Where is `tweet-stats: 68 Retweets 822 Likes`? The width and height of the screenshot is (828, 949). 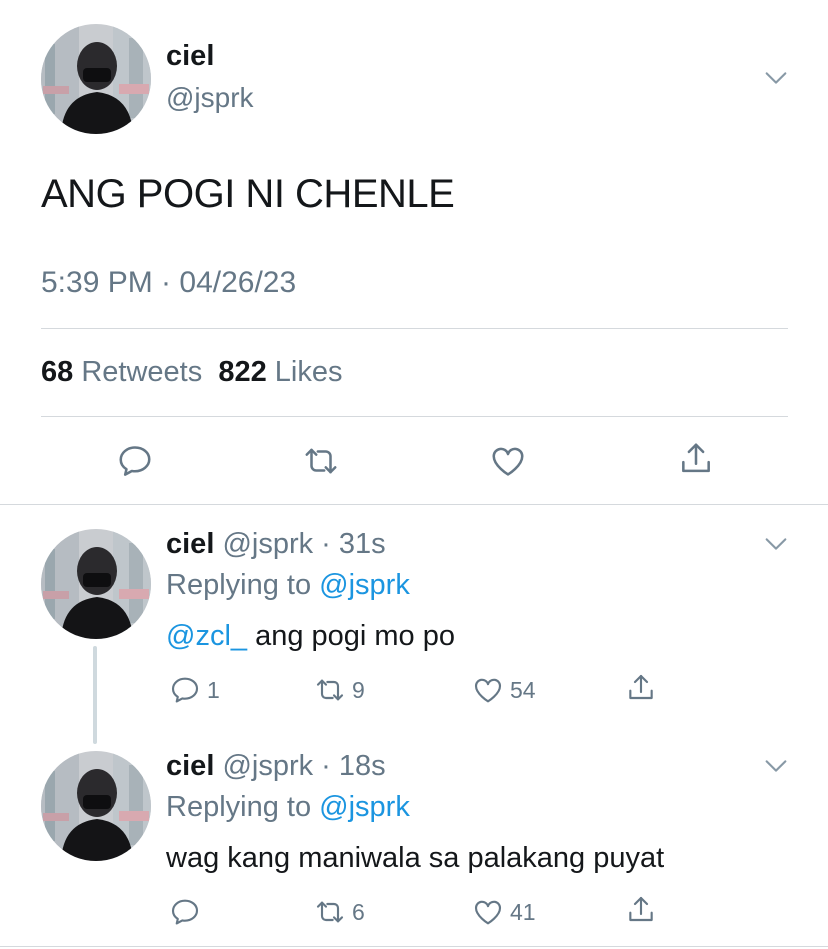 tweet-stats: 68 Retweets 822 Likes is located at coordinates (192, 372).